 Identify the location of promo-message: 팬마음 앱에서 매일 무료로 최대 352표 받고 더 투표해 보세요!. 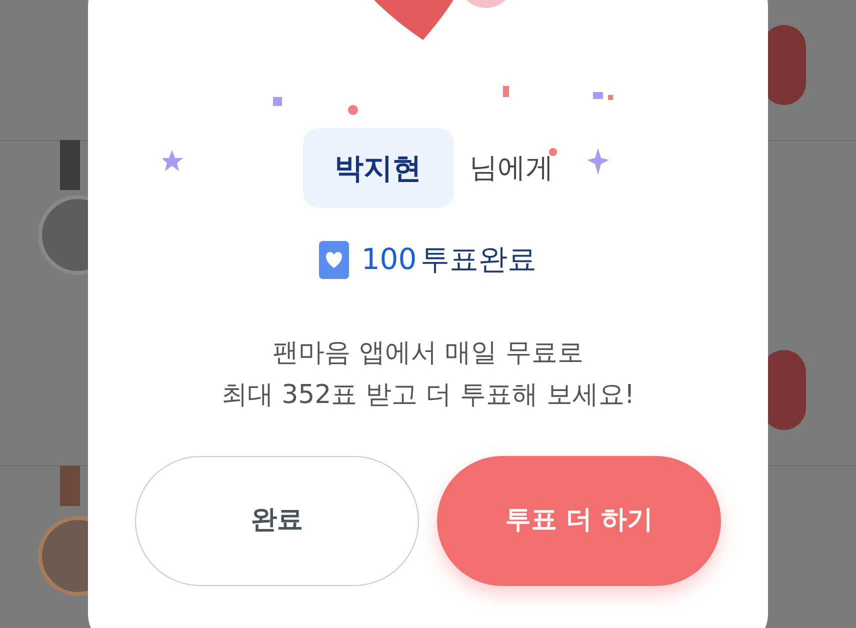
(428, 374).